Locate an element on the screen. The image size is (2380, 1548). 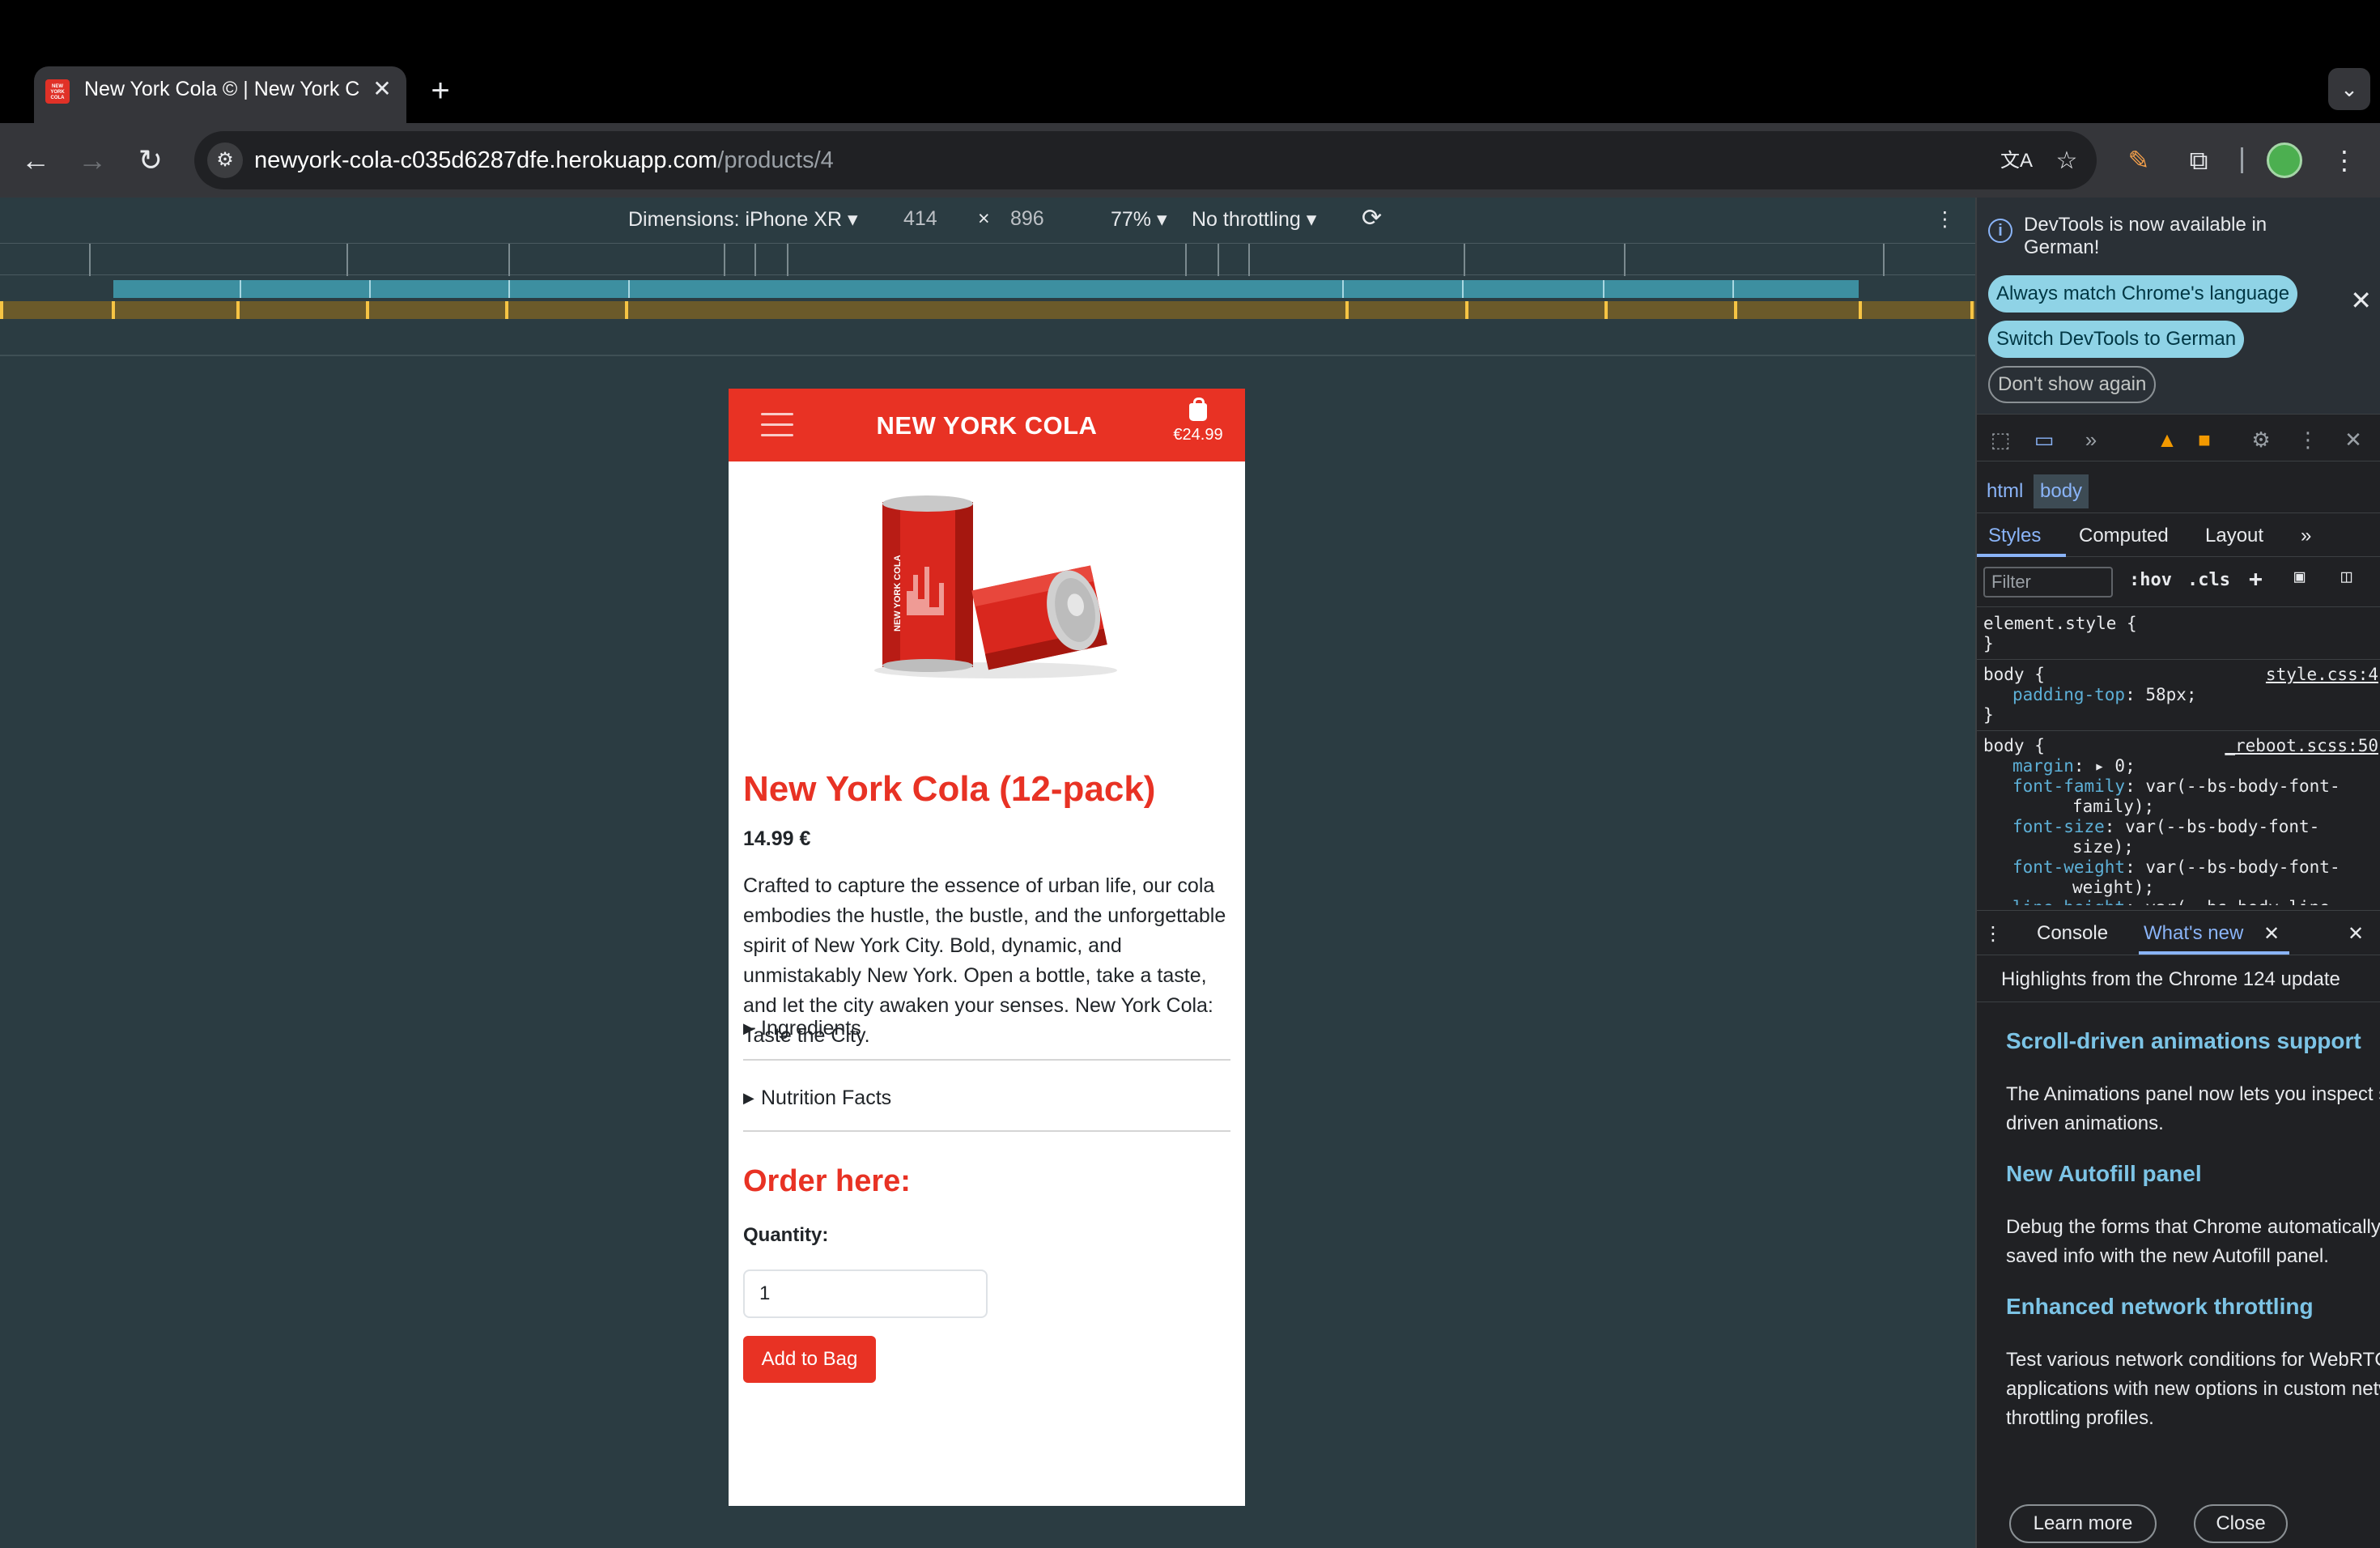
edit-pen-icon: ✎ is located at coordinates (2139, 160).